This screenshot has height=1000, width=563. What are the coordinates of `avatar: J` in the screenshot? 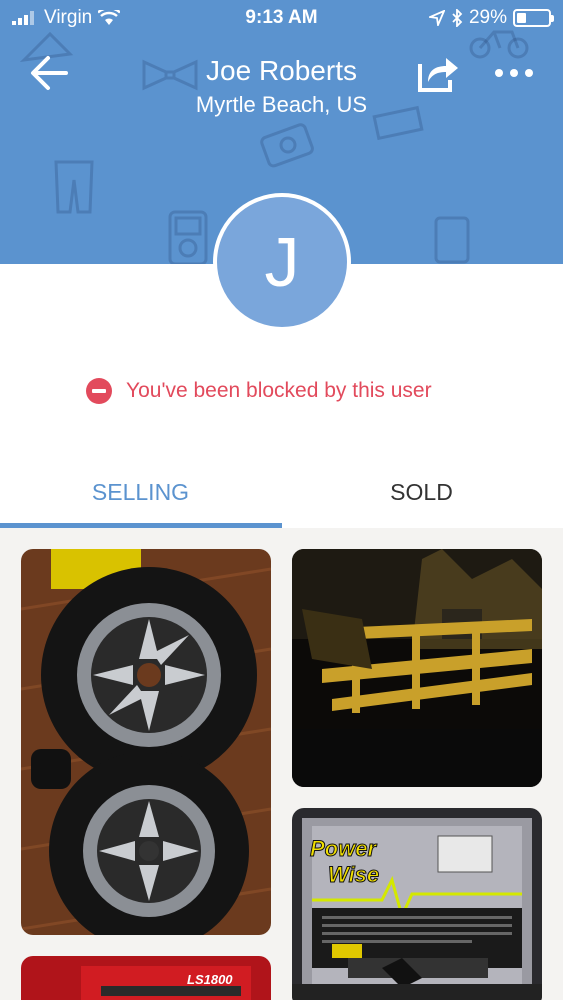 It's located at (282, 262).